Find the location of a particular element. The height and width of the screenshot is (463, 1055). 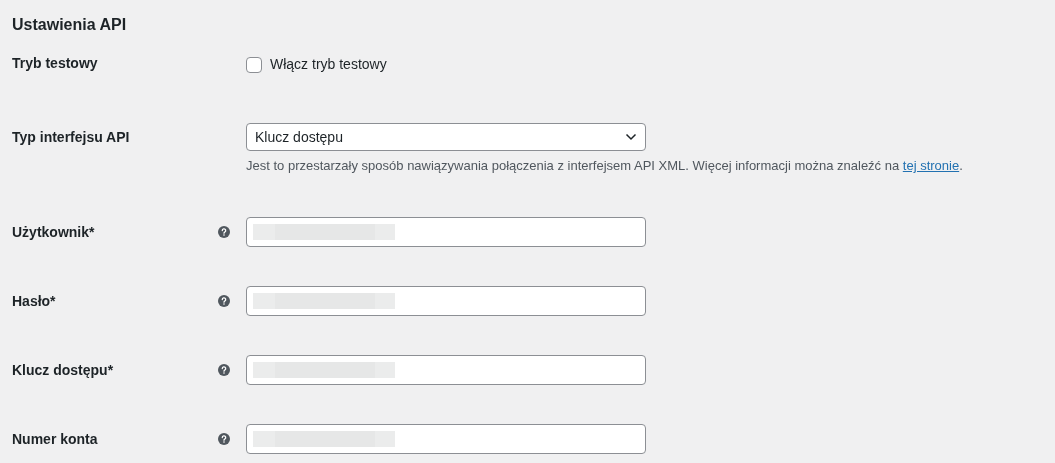

chevron-down-icon is located at coordinates (631, 137).